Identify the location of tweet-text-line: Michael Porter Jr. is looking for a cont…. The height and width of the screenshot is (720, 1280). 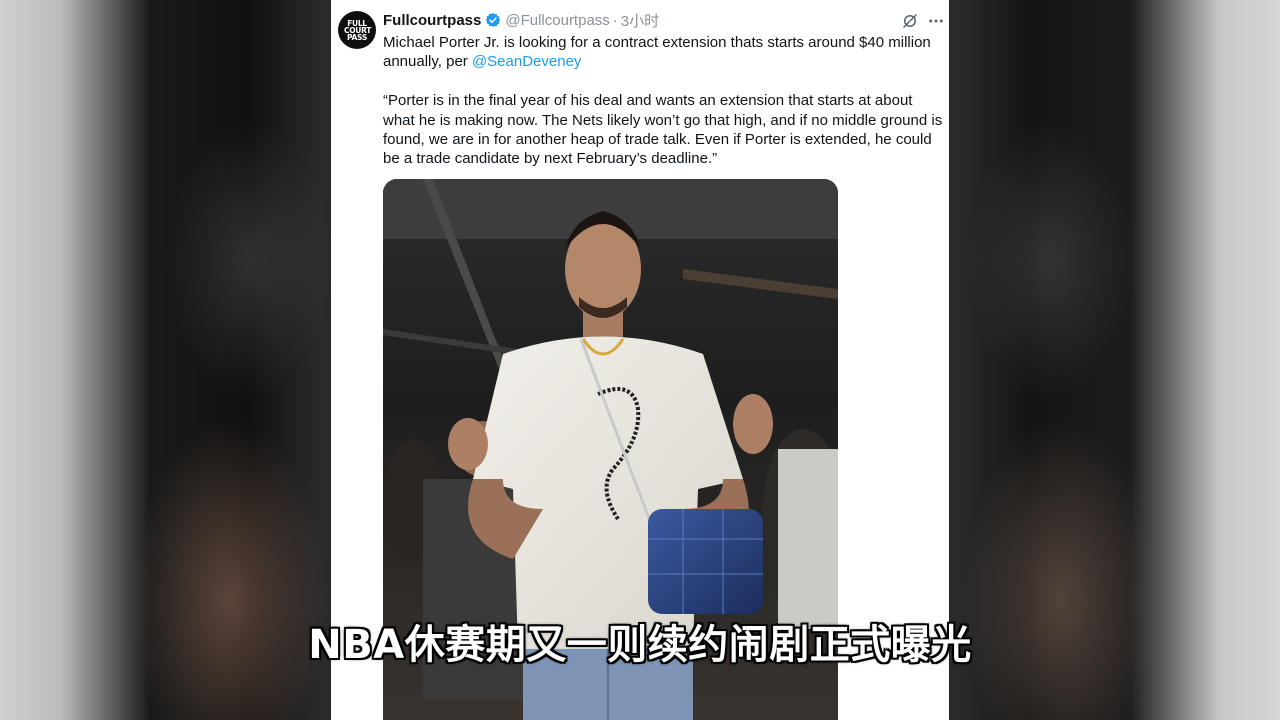
(657, 52).